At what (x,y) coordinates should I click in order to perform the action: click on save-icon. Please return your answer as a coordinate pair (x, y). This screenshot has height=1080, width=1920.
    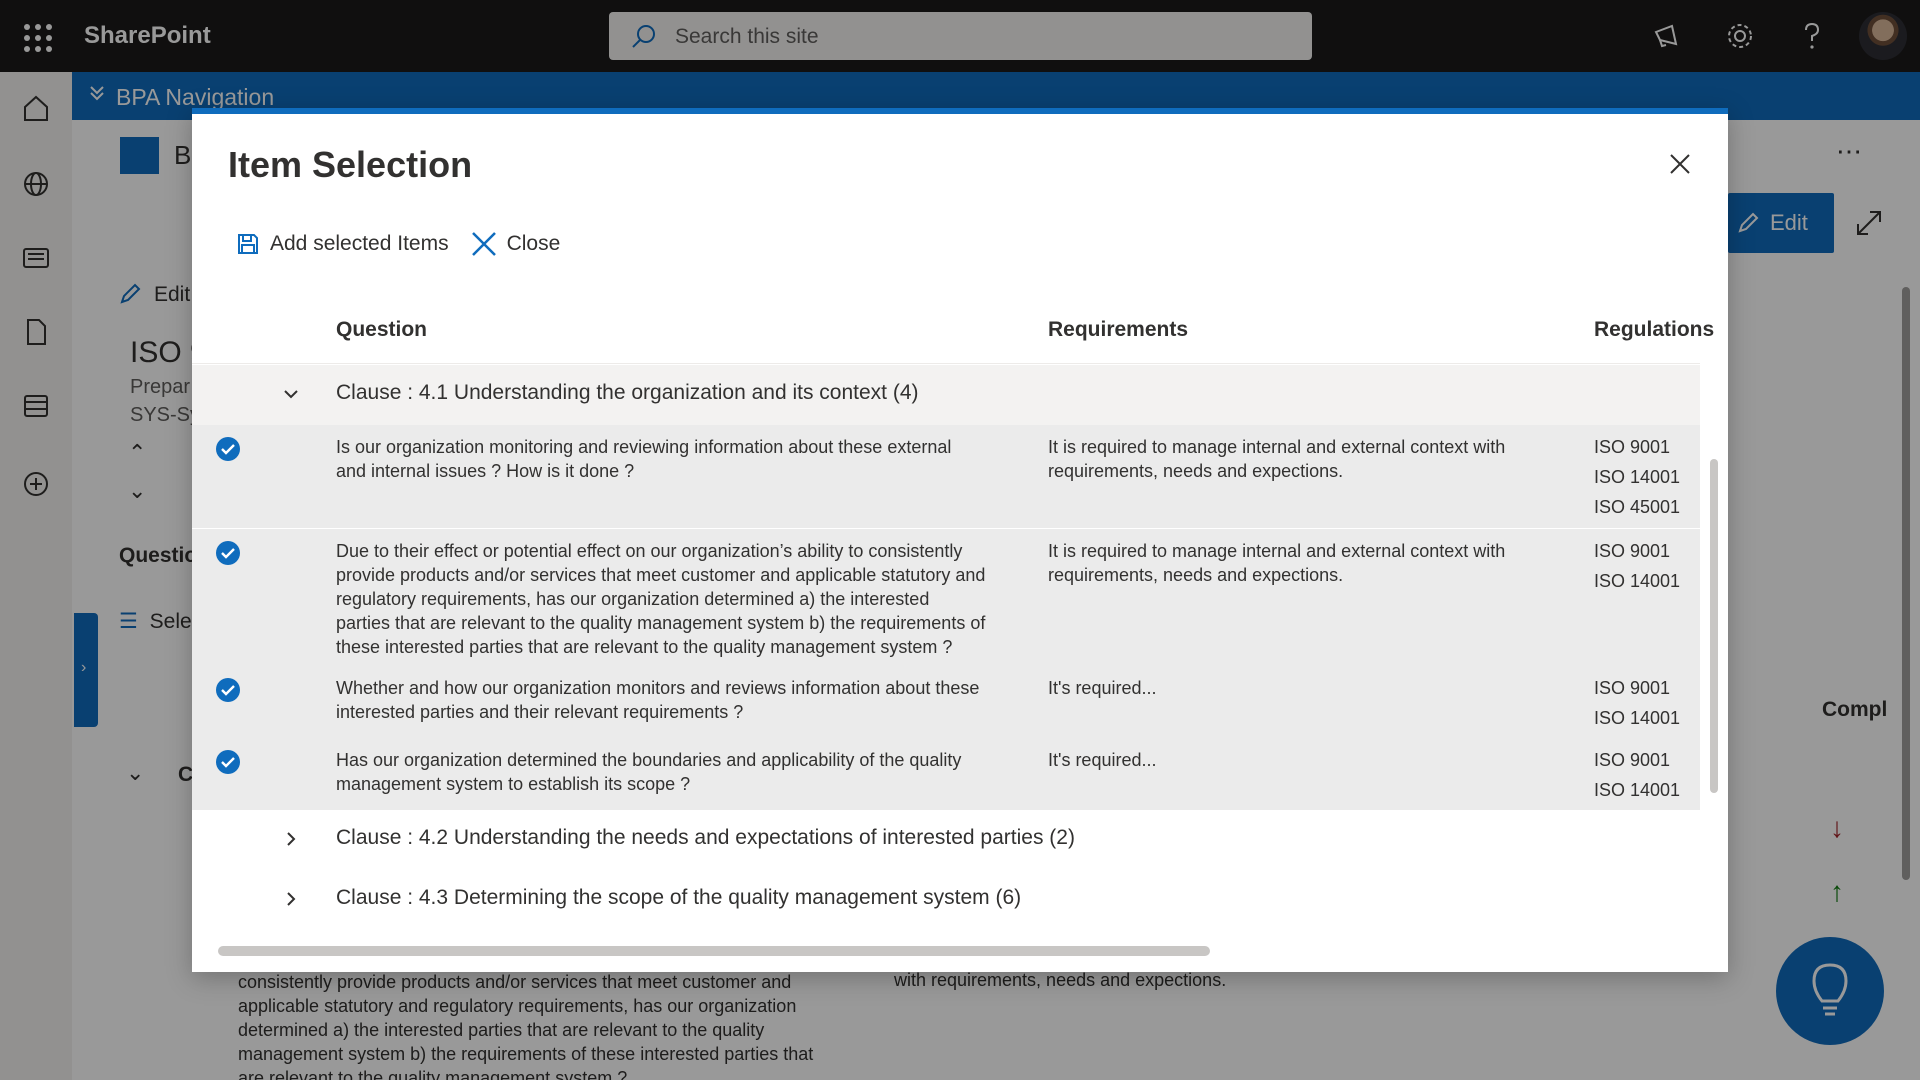
    Looking at the image, I should click on (248, 244).